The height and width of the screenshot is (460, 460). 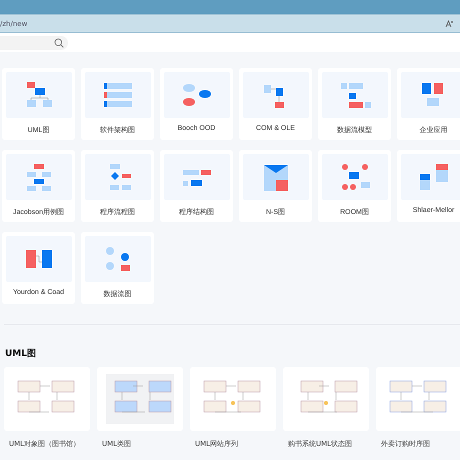 I want to click on read-aloud-icon, so click(x=449, y=24).